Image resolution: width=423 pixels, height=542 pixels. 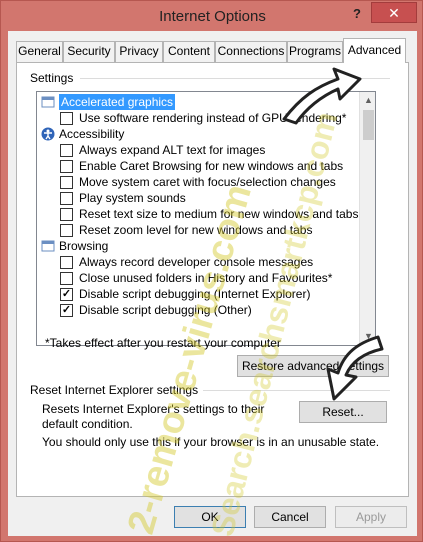 What do you see at coordinates (52, 78) in the screenshot?
I see `settings-group-label: Settings` at bounding box center [52, 78].